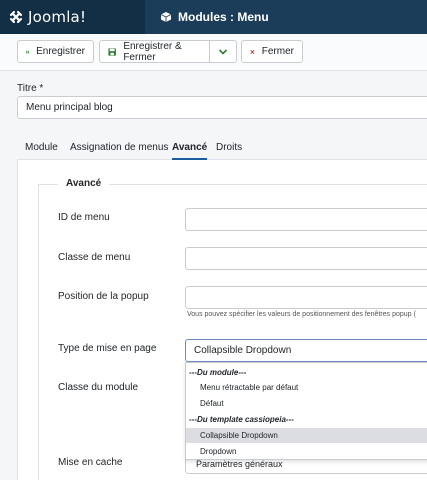 The height and width of the screenshot is (480, 427). What do you see at coordinates (229, 148) in the screenshot?
I see `tab-permissions: Droits` at bounding box center [229, 148].